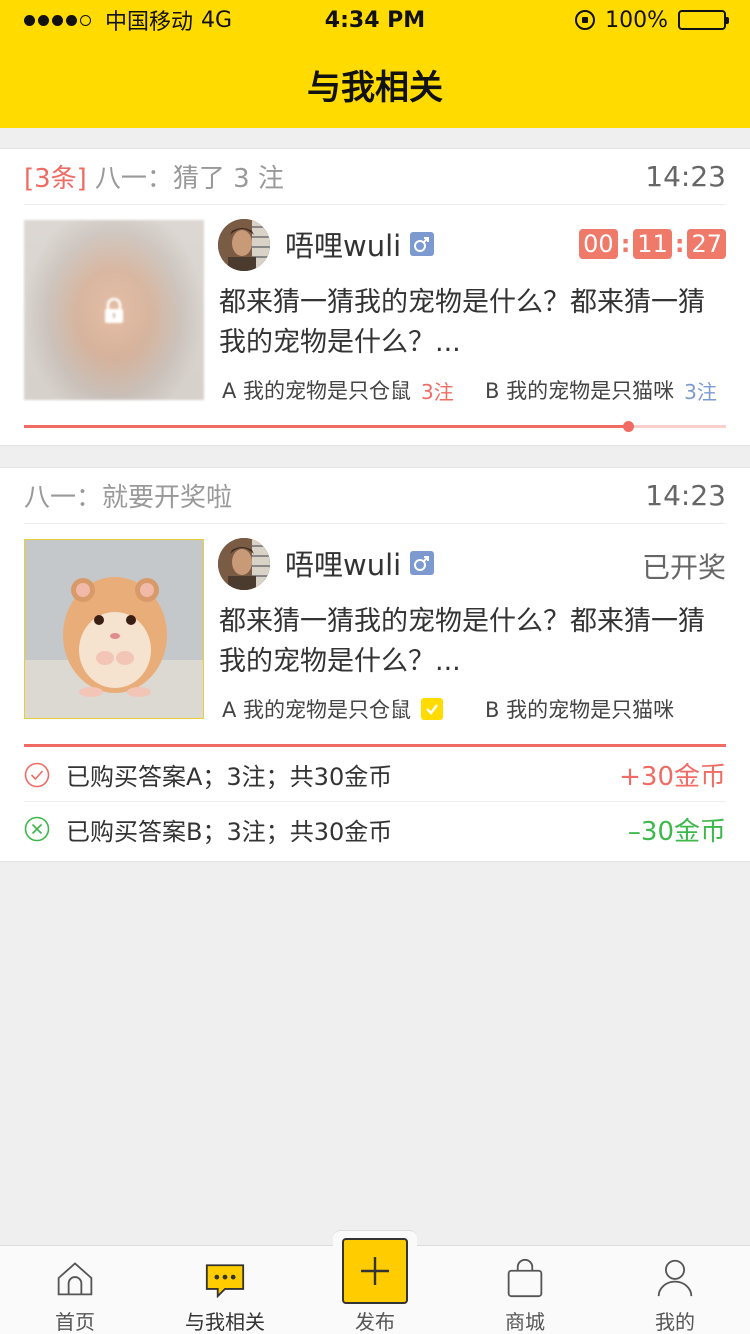 Image resolution: width=750 pixels, height=1334 pixels. What do you see at coordinates (128, 498) in the screenshot?
I see `card-title: 八一：就要开奖啦` at bounding box center [128, 498].